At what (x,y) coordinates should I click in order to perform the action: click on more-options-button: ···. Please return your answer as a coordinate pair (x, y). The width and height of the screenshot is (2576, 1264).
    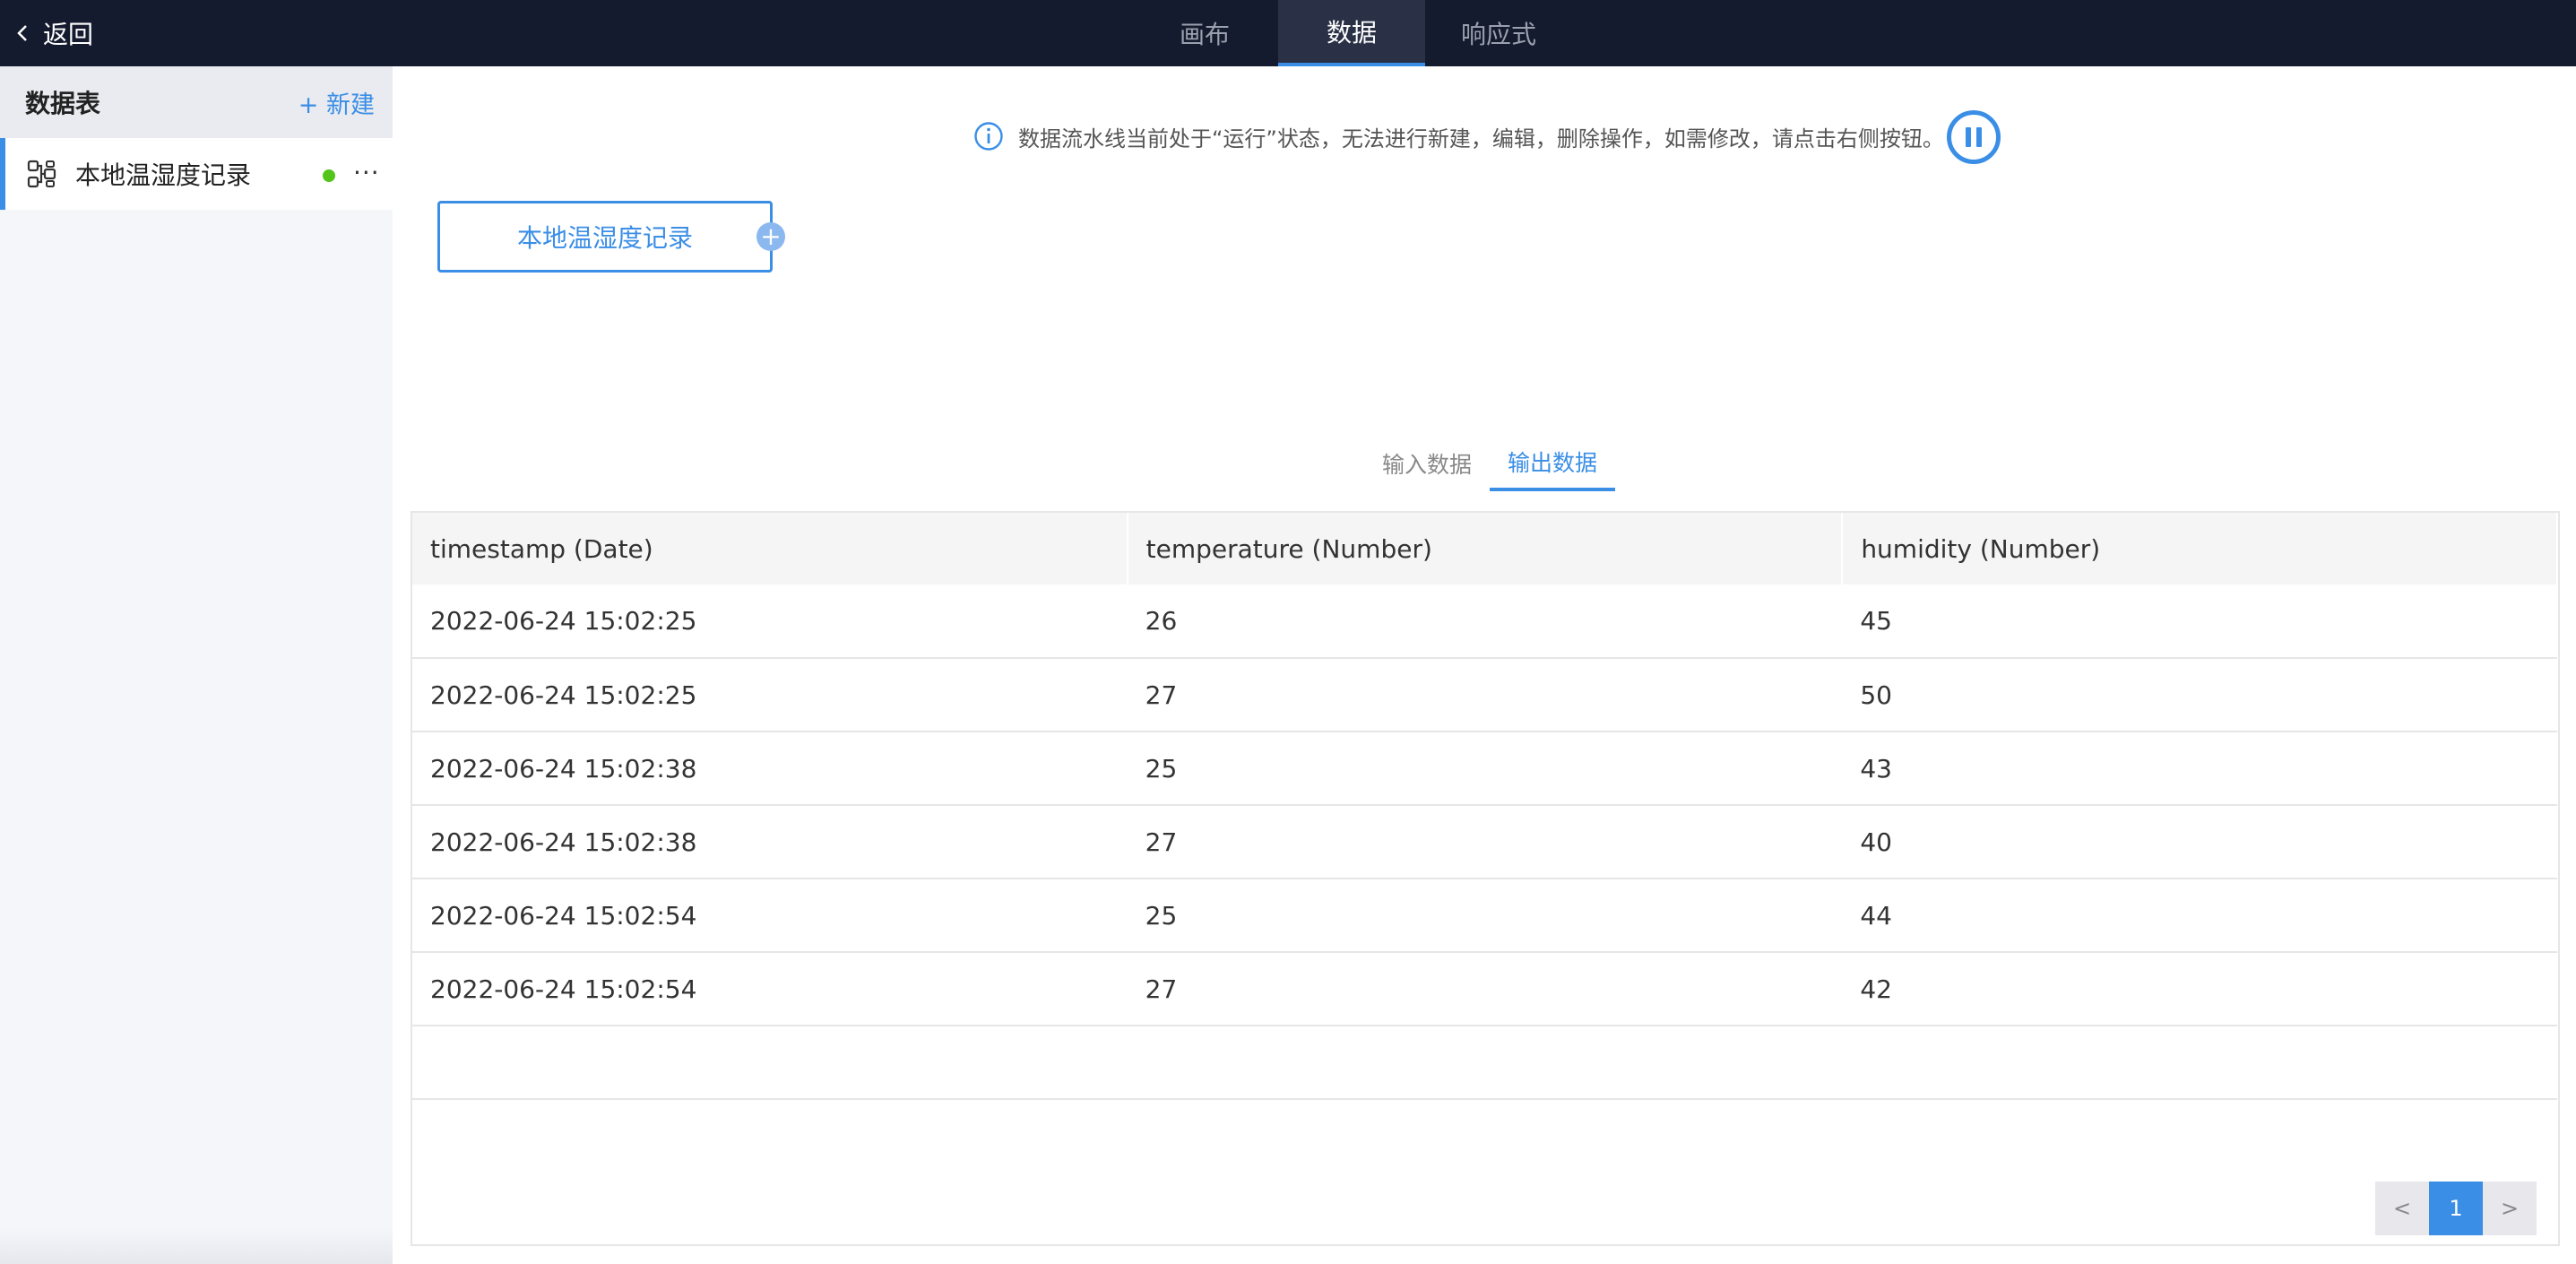
    Looking at the image, I should click on (366, 172).